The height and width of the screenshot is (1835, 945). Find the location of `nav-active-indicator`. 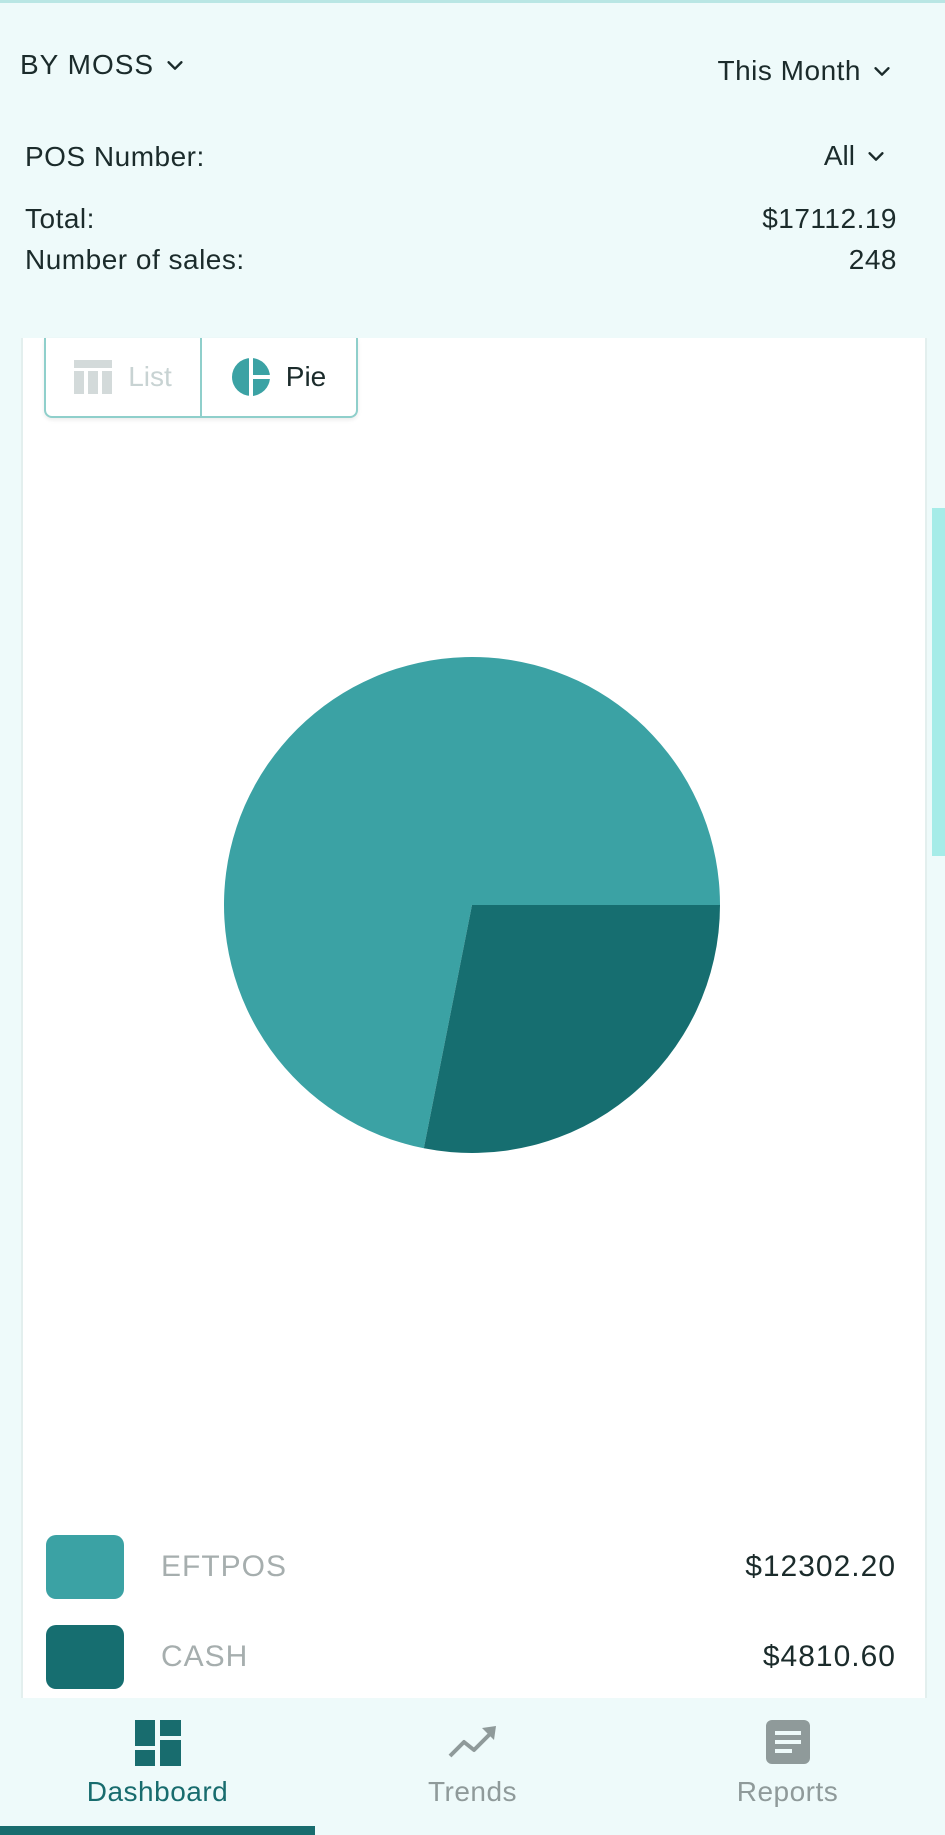

nav-active-indicator is located at coordinates (157, 1830).